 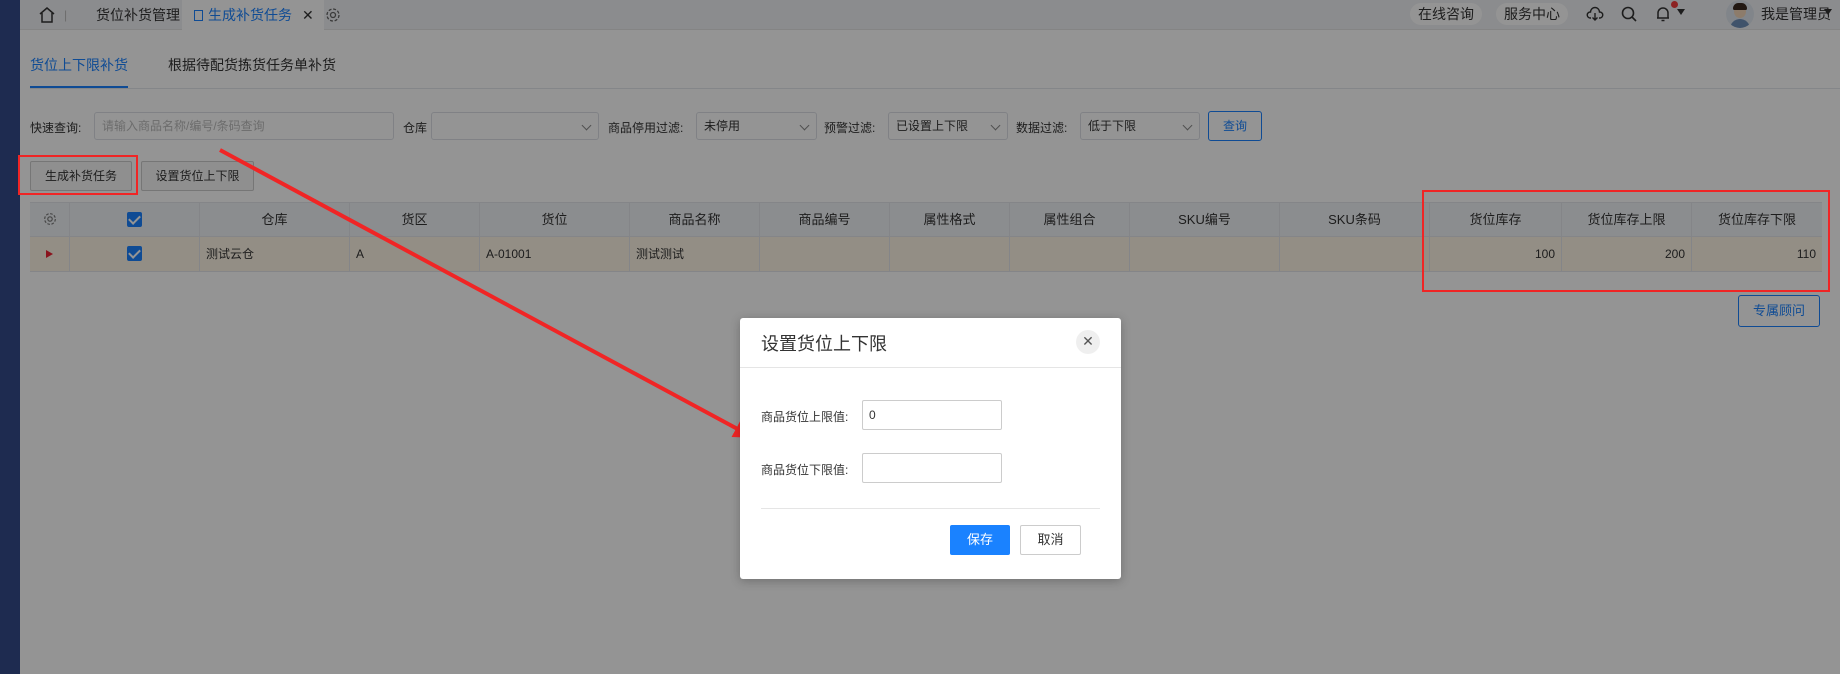 What do you see at coordinates (1050, 540) in the screenshot?
I see `cancel-button: 取消` at bounding box center [1050, 540].